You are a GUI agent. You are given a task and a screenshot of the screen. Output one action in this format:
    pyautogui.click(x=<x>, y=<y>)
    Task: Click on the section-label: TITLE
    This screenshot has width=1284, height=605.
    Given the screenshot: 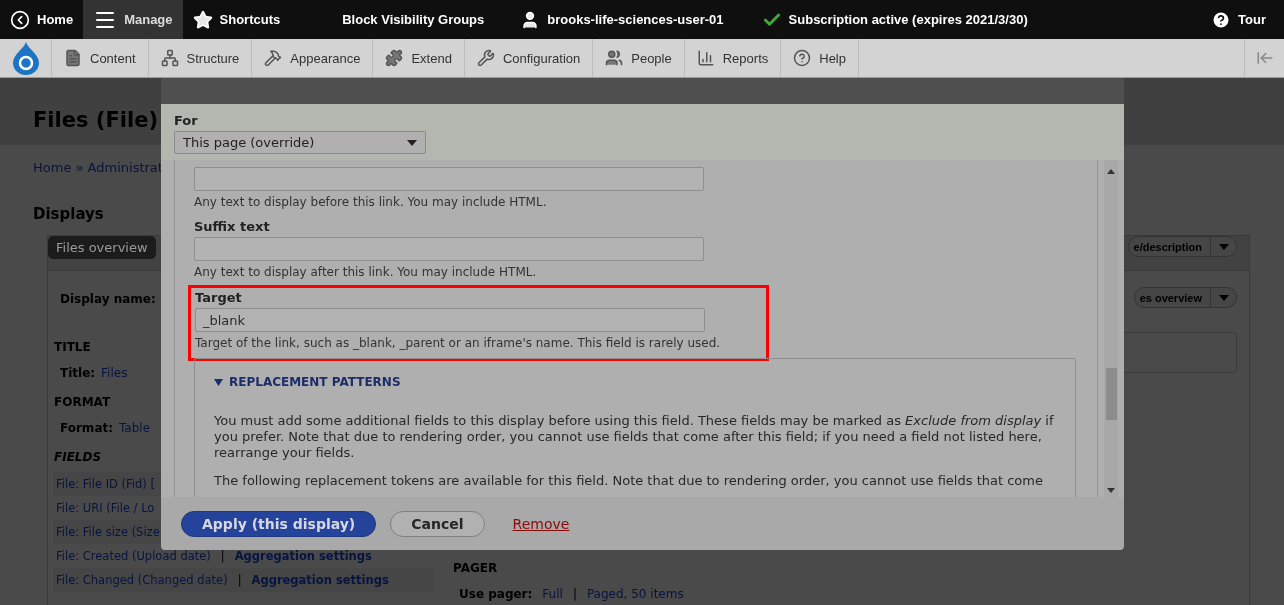 What is the action you would take?
    pyautogui.click(x=72, y=347)
    